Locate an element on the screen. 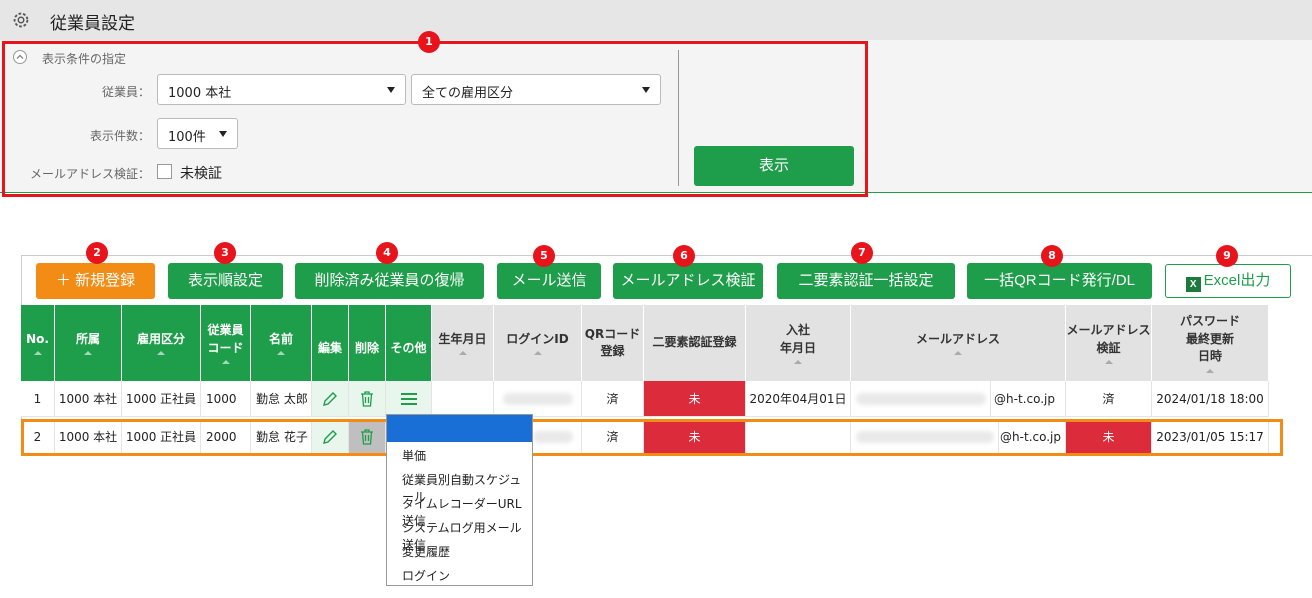 Image resolution: width=1312 pixels, height=598 pixels. count-select-value: 100件 is located at coordinates (187, 137).